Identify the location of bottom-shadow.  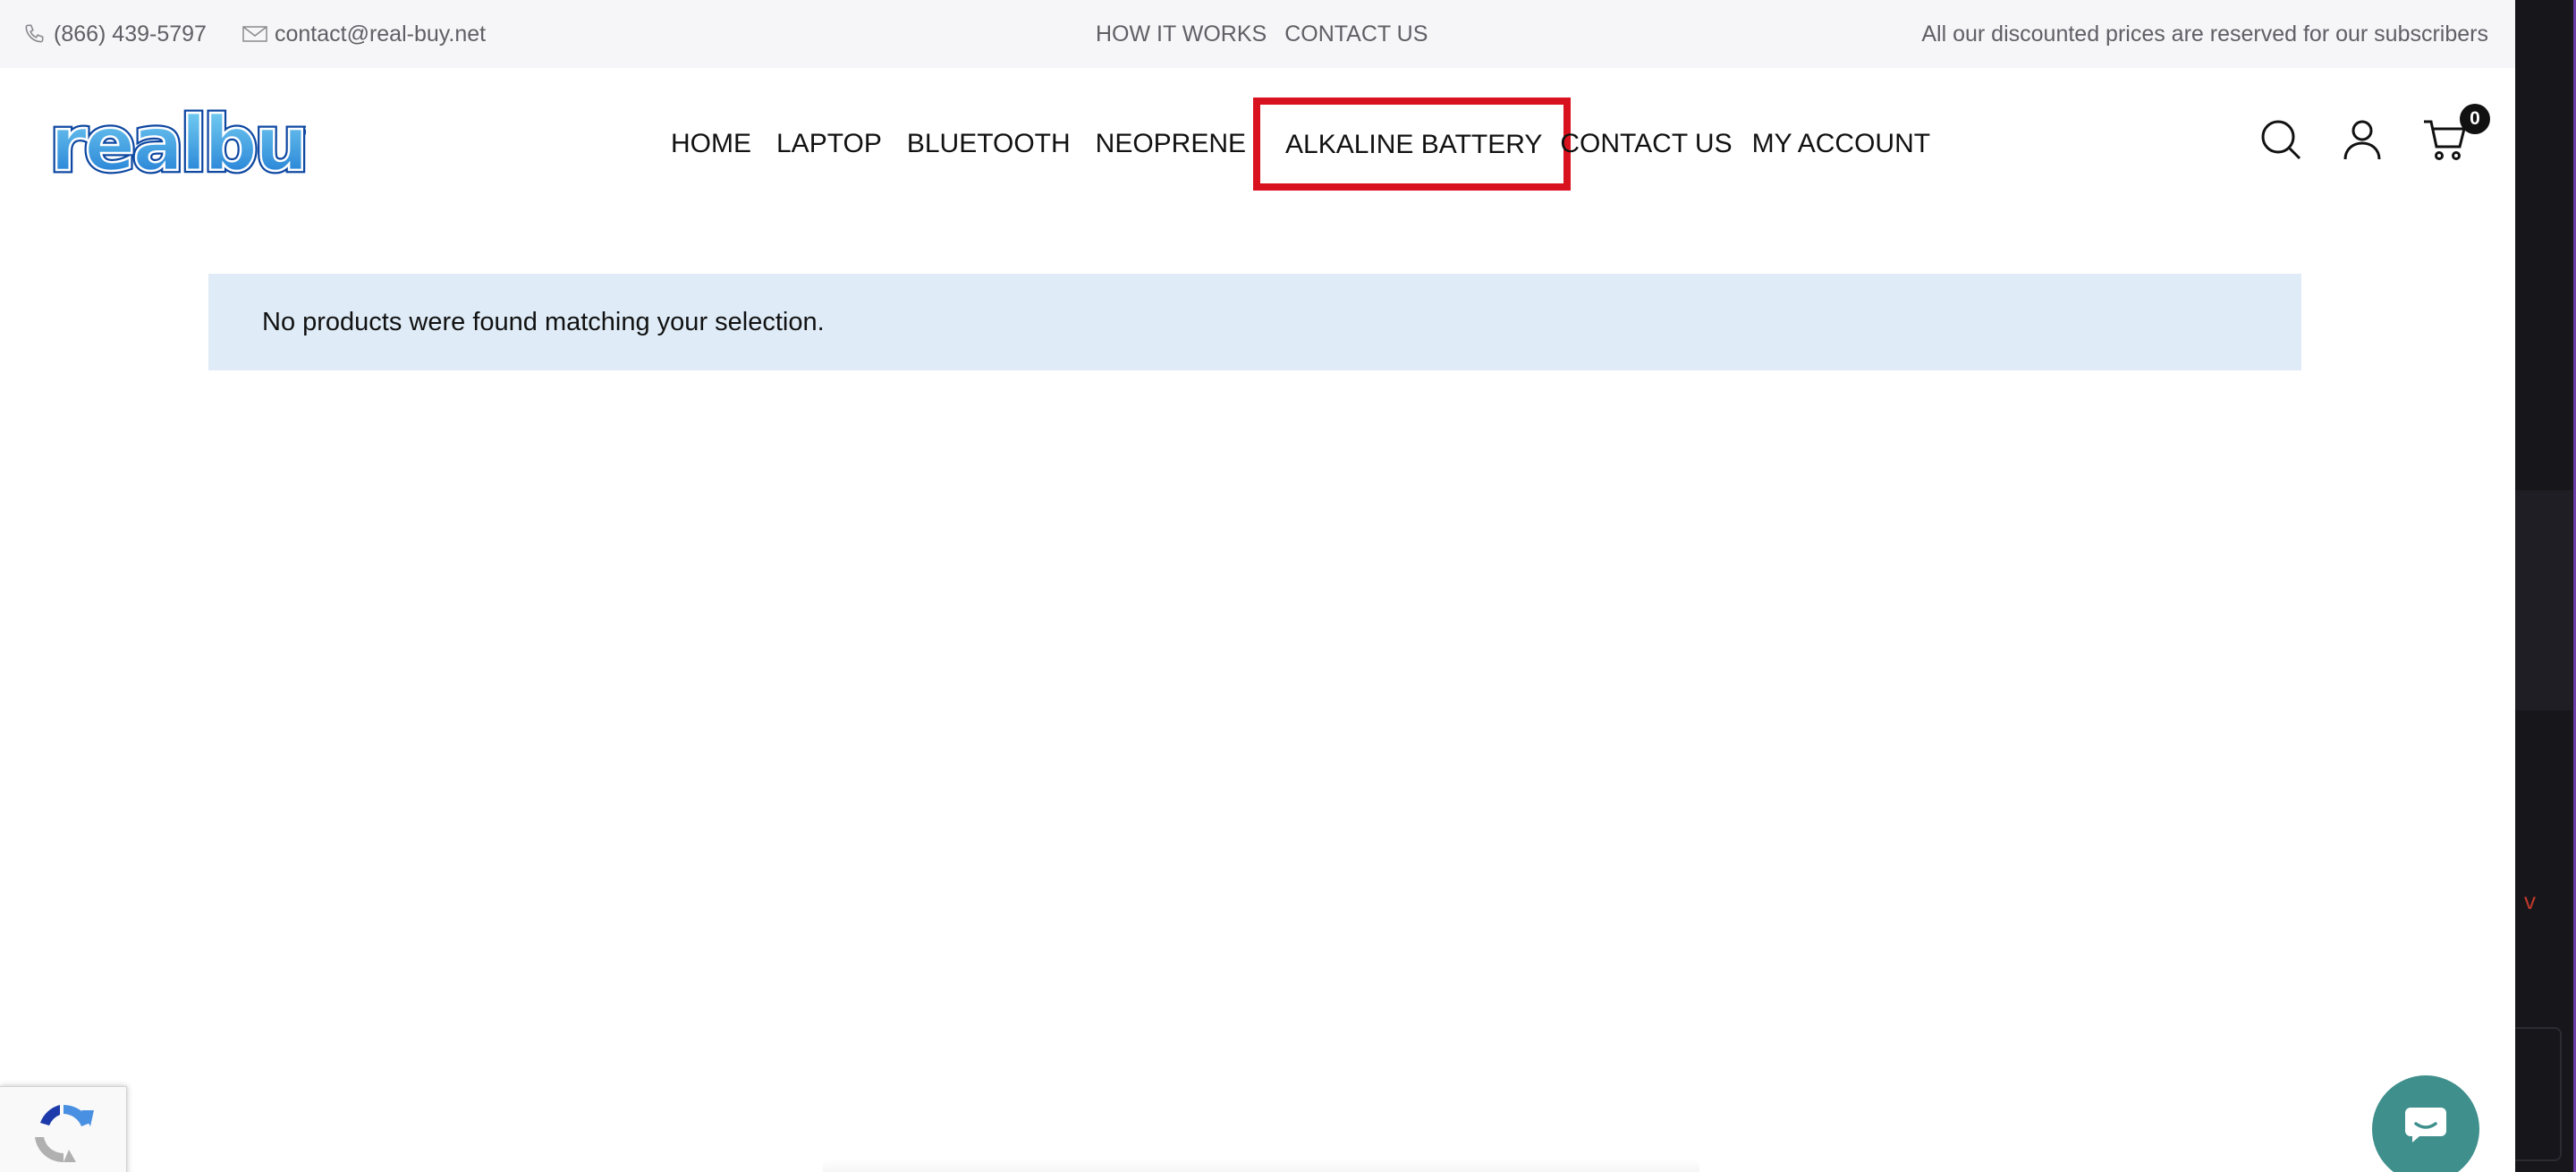
(1261, 1166).